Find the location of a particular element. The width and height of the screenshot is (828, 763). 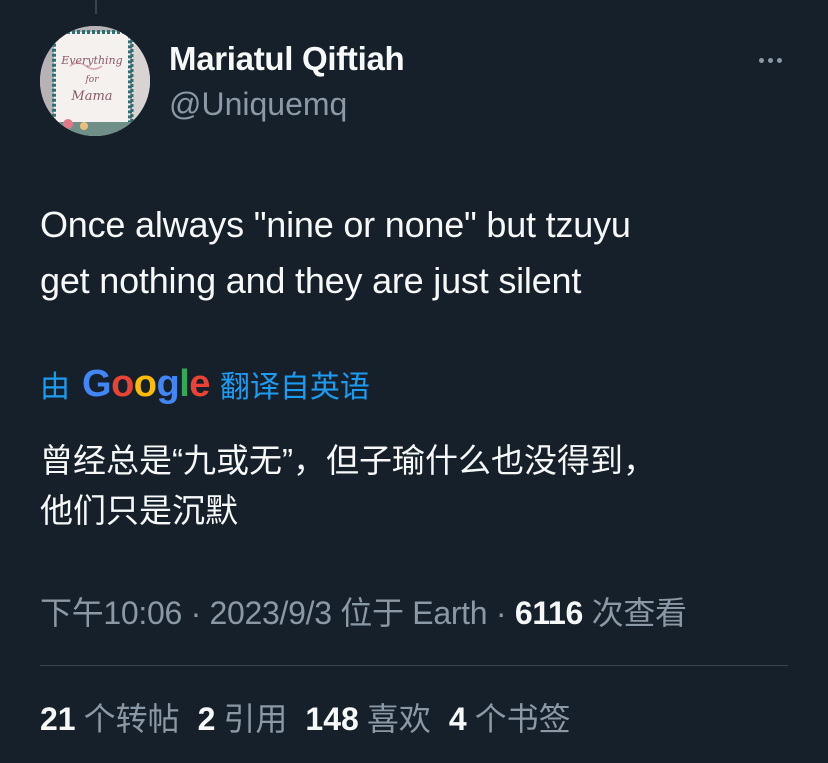

quotes-stat: 2 引用 is located at coordinates (243, 717).